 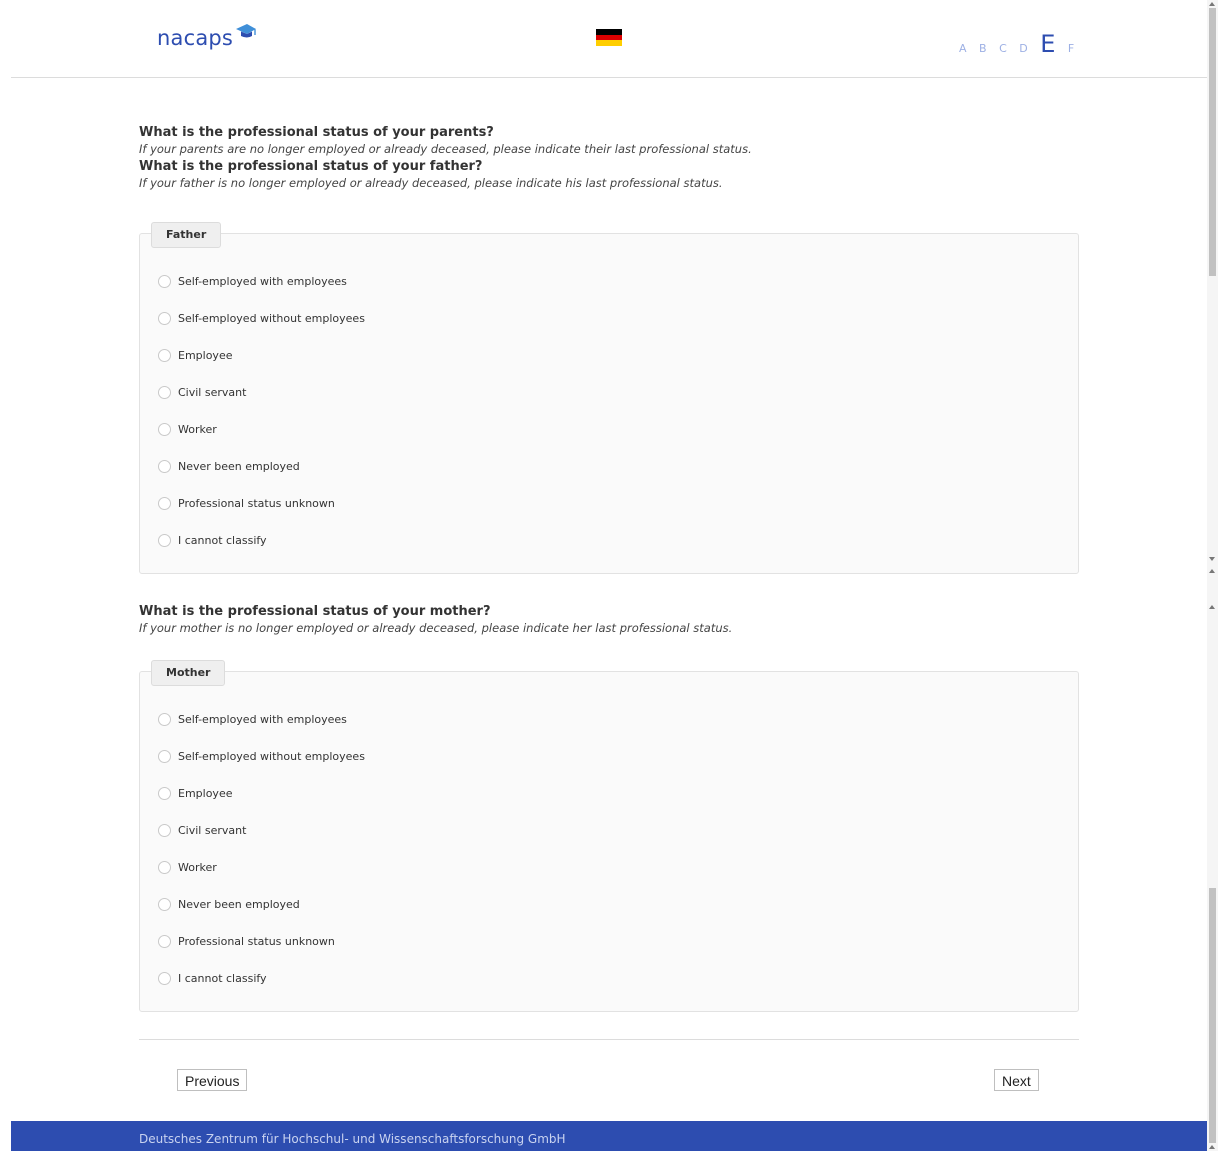 I want to click on next-button: Next, so click(x=1016, y=1080).